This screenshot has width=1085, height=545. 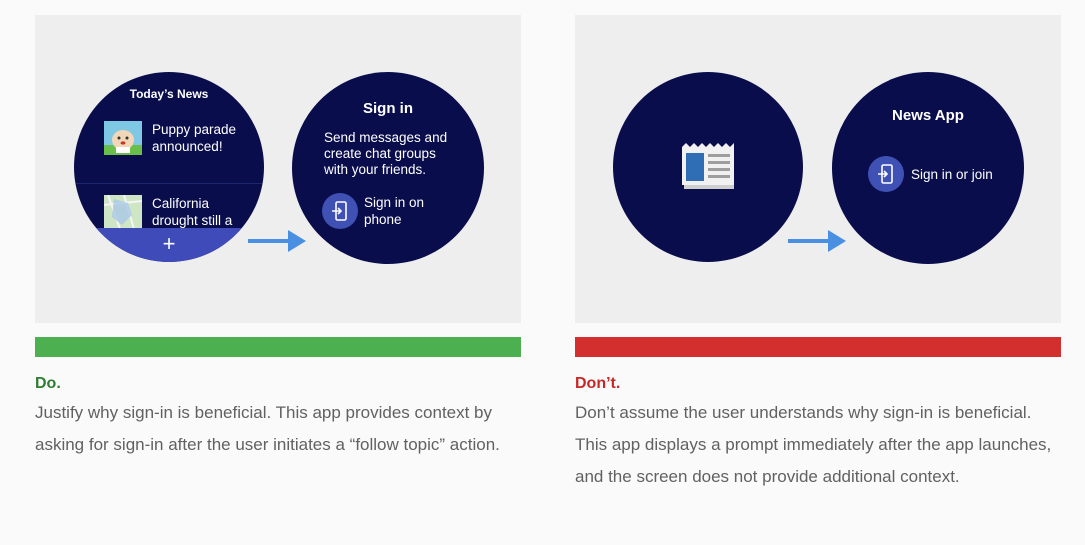 What do you see at coordinates (194, 138) in the screenshot?
I see `news-item-text: Puppy parade announced!` at bounding box center [194, 138].